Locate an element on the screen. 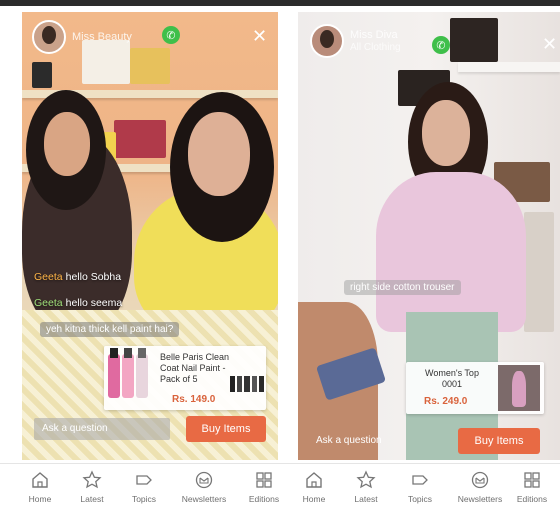  chat-message-highlight: yeh kitna thick kell paint hai? is located at coordinates (110, 329).